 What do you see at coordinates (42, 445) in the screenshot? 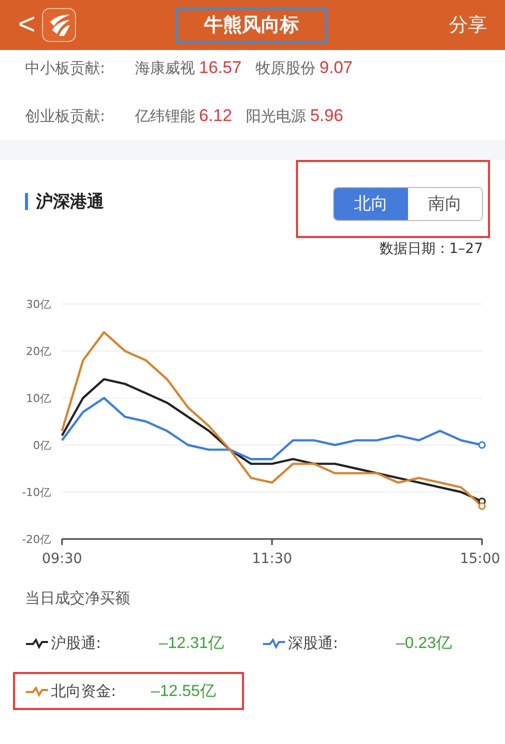
I see `y-axis-label: 0亿` at bounding box center [42, 445].